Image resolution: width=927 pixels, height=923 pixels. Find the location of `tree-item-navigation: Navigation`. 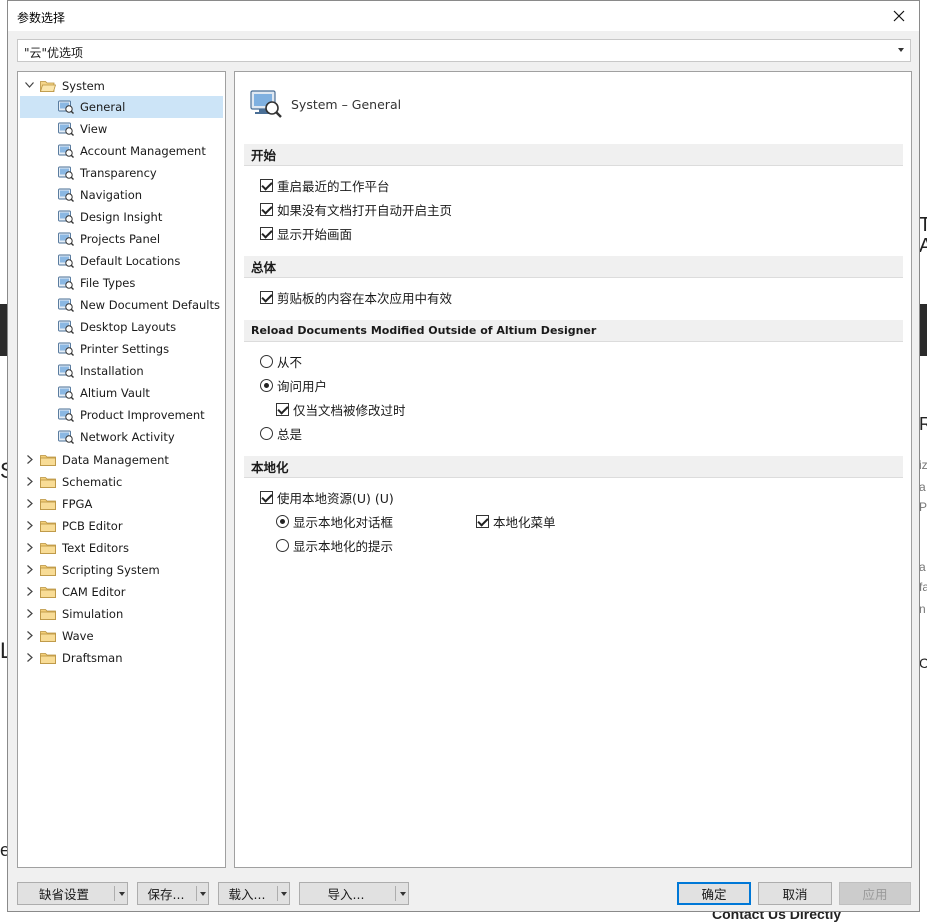

tree-item-navigation: Navigation is located at coordinates (121, 195).